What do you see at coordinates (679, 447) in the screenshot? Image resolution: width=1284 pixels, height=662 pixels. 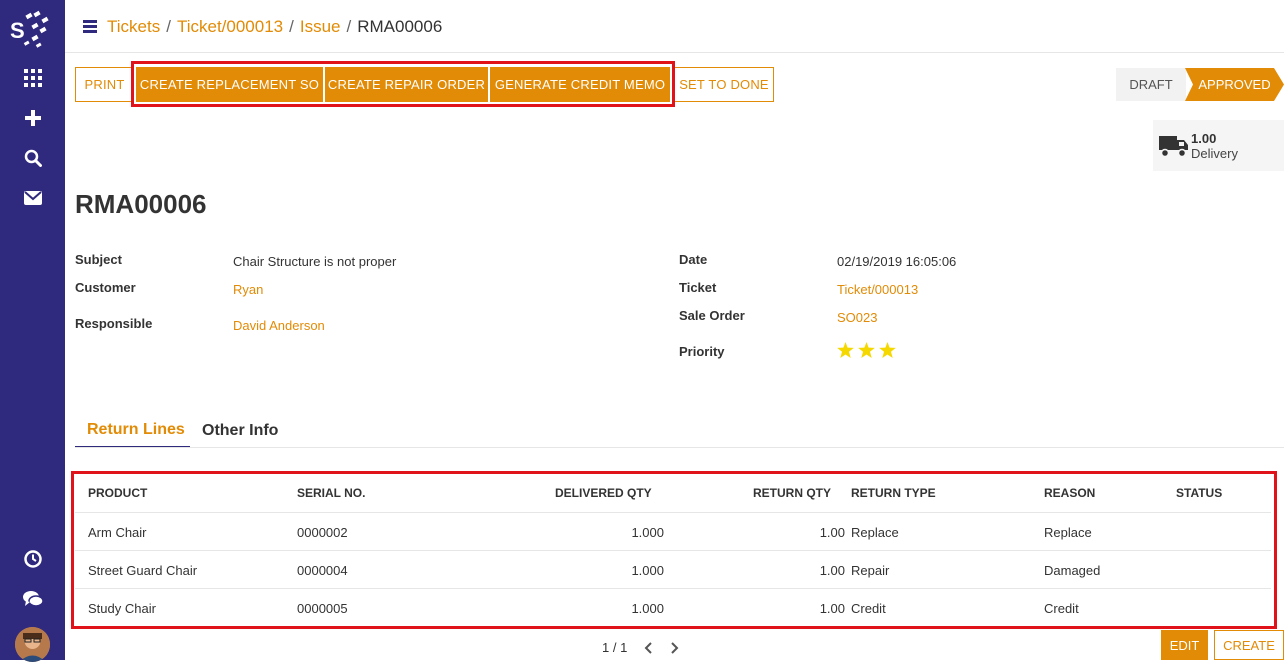 I see `tab-divider` at bounding box center [679, 447].